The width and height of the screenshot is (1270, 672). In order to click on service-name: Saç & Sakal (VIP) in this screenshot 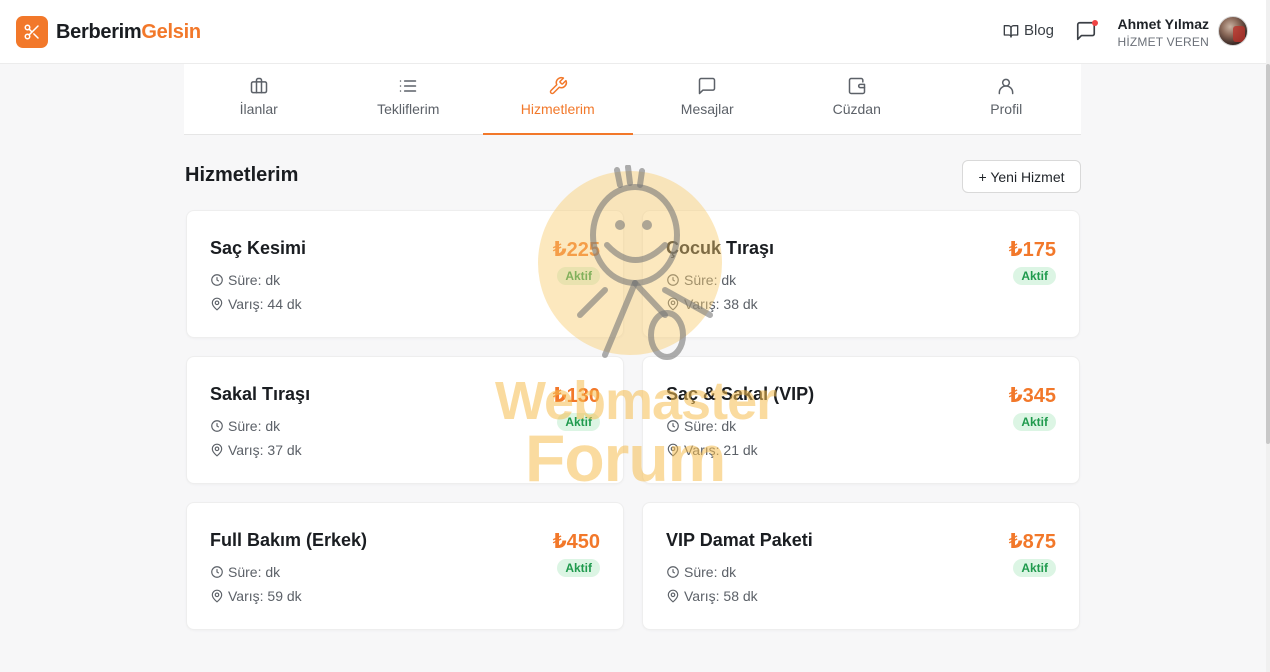, I will do `click(740, 394)`.